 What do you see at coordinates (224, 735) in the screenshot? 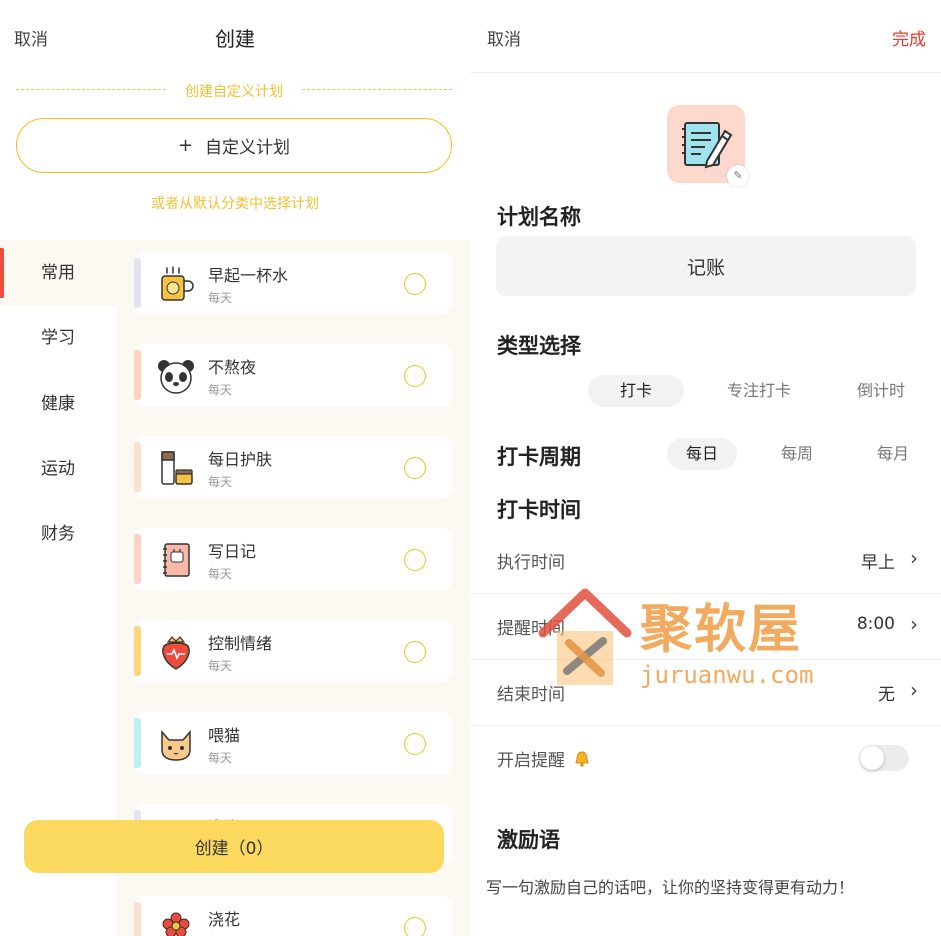
I see `plan-name: 喂猫` at bounding box center [224, 735].